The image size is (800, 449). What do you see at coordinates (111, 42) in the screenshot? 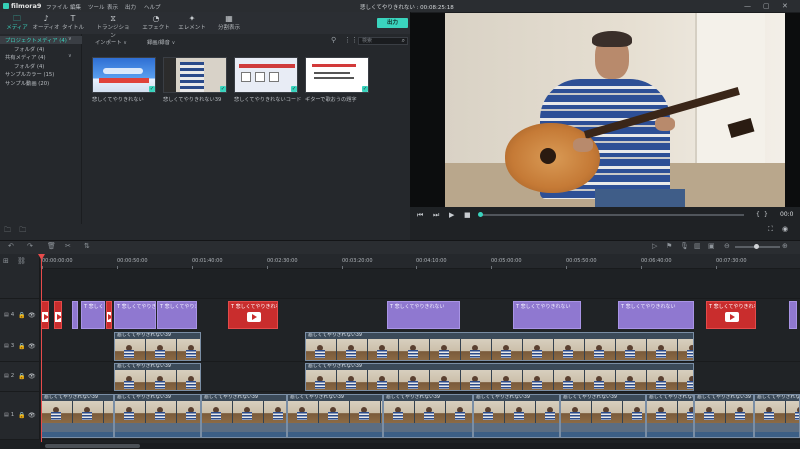
I see `import-dropdown: インポート ∨` at bounding box center [111, 42].